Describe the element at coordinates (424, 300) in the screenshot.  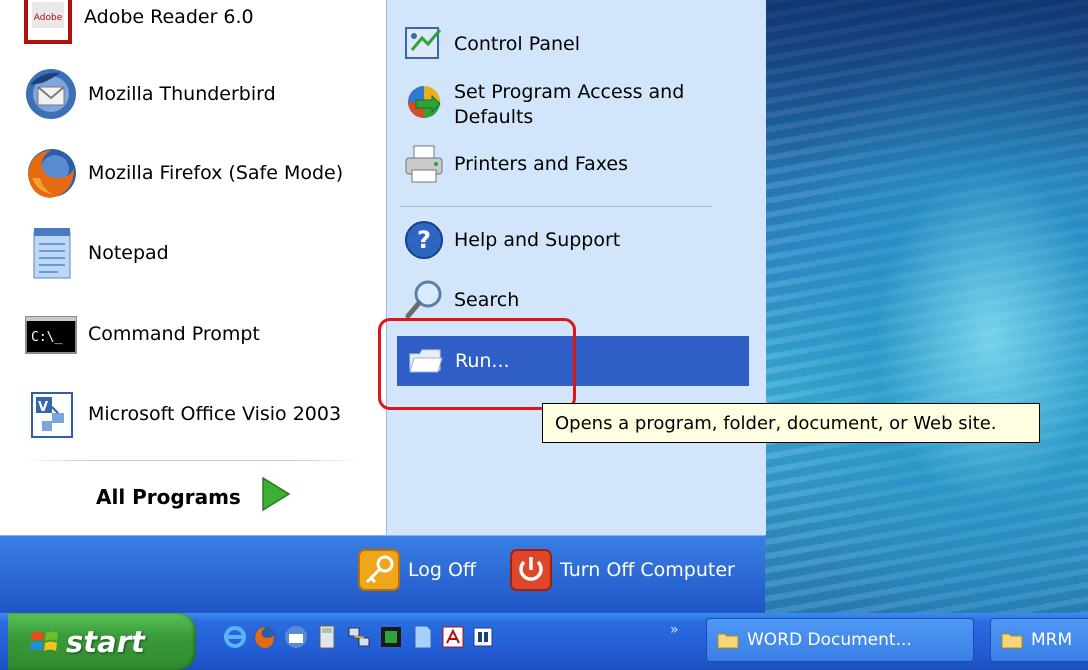
I see `search-icon` at that location.